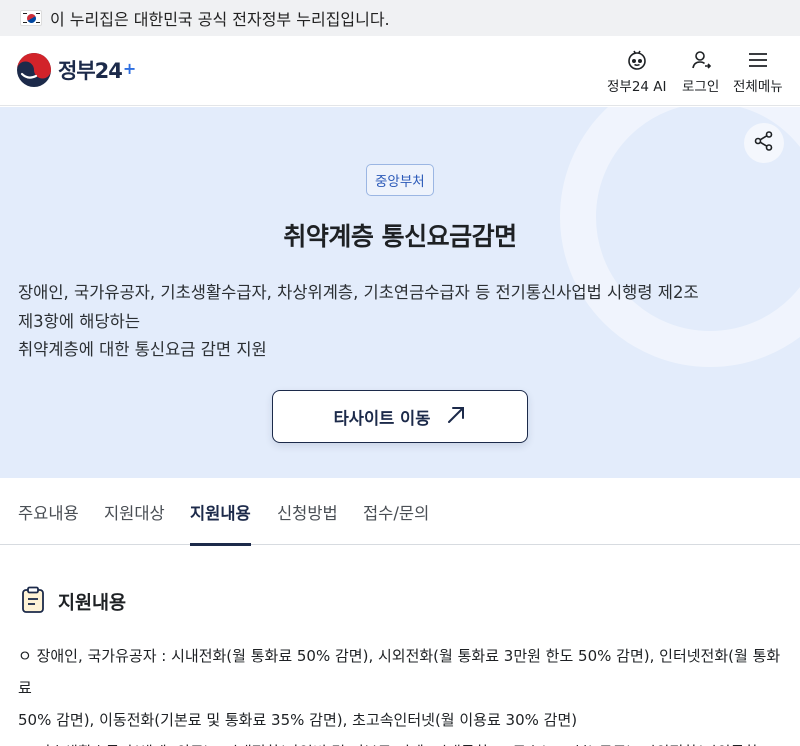 The height and width of the screenshot is (746, 800). What do you see at coordinates (142, 349) in the screenshot?
I see `description-line: 취약계층에 대한 통신요금 감면 지원` at bounding box center [142, 349].